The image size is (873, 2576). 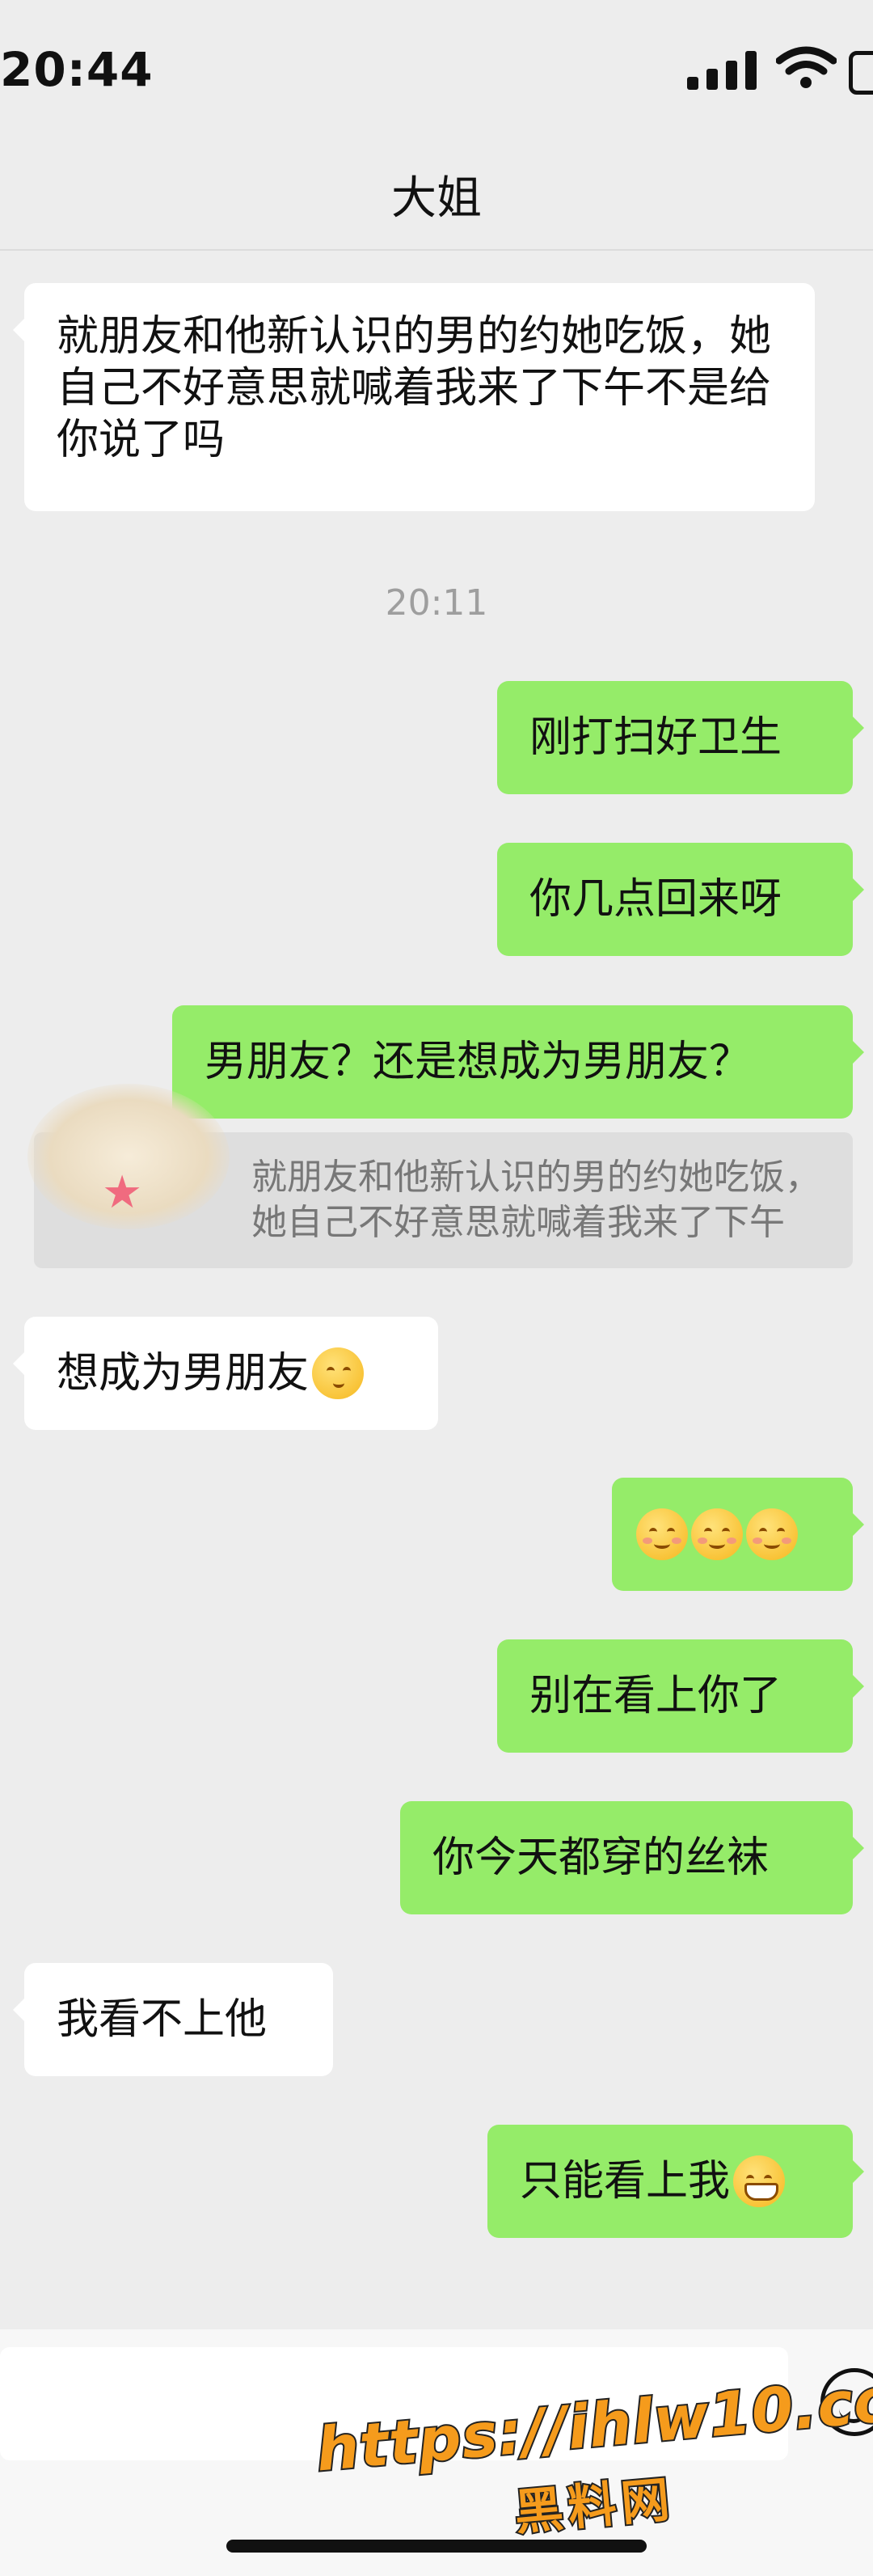 I want to click on message-text: 想成为男朋友, so click(x=183, y=1374).